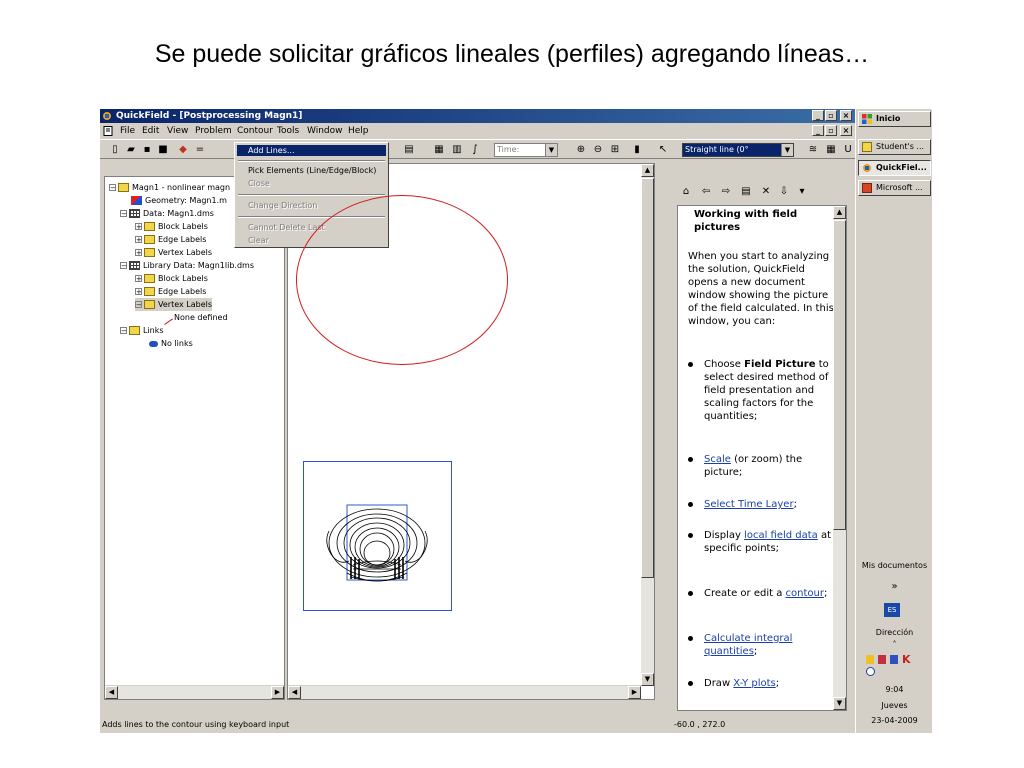 This screenshot has width=1024, height=768. What do you see at coordinates (906, 659) in the screenshot?
I see `antivirus-icon: K` at bounding box center [906, 659].